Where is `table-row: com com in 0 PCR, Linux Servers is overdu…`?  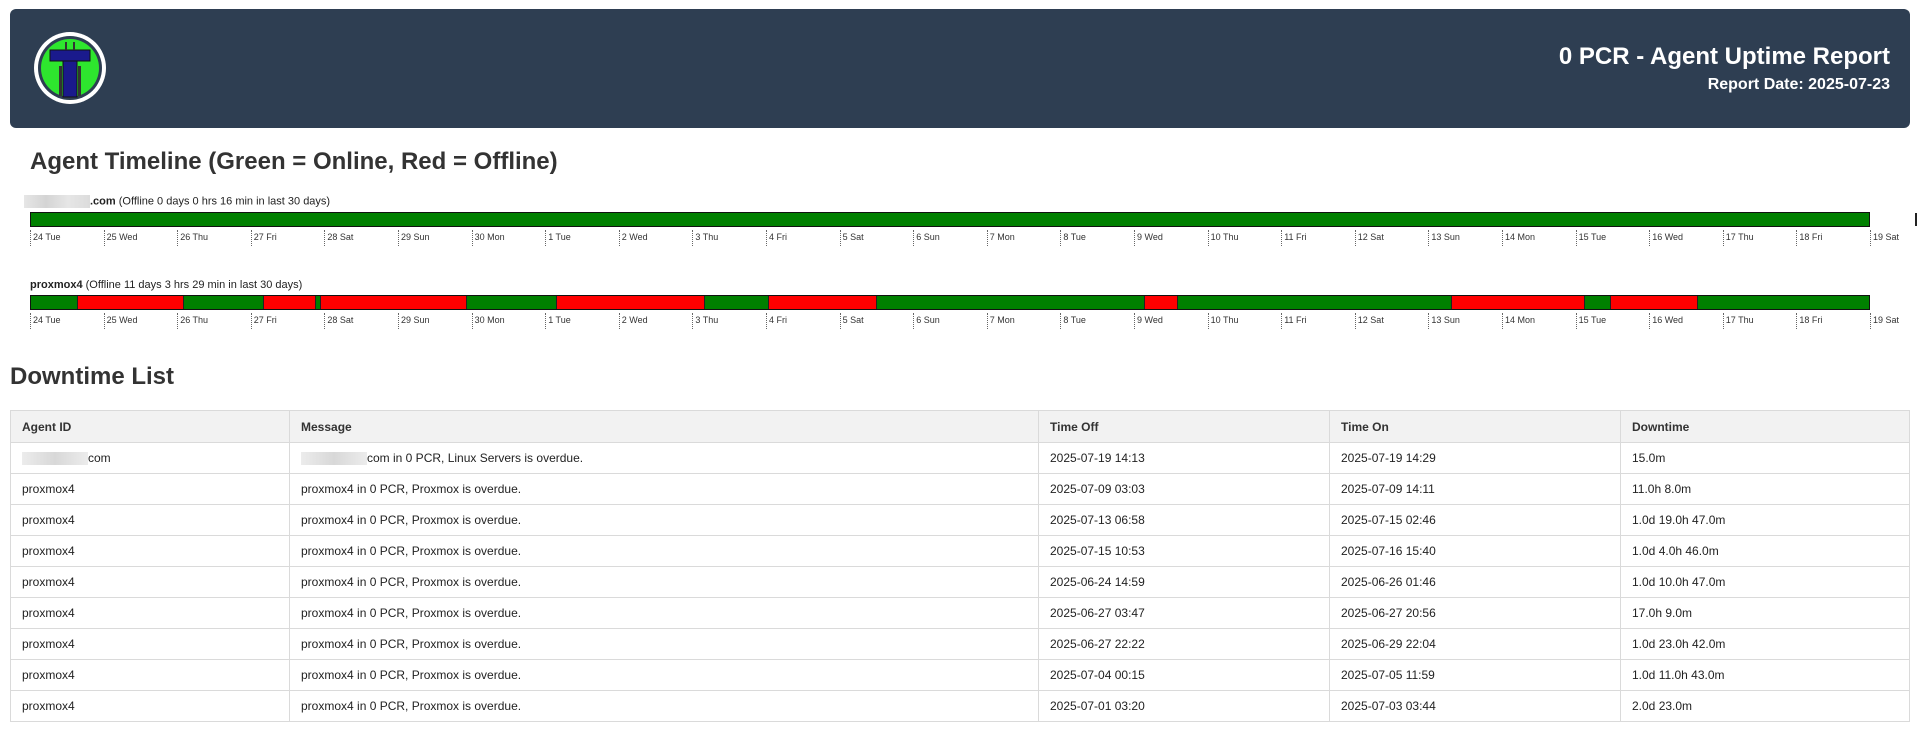
table-row: com com in 0 PCR, Linux Servers is overdu… is located at coordinates (960, 458).